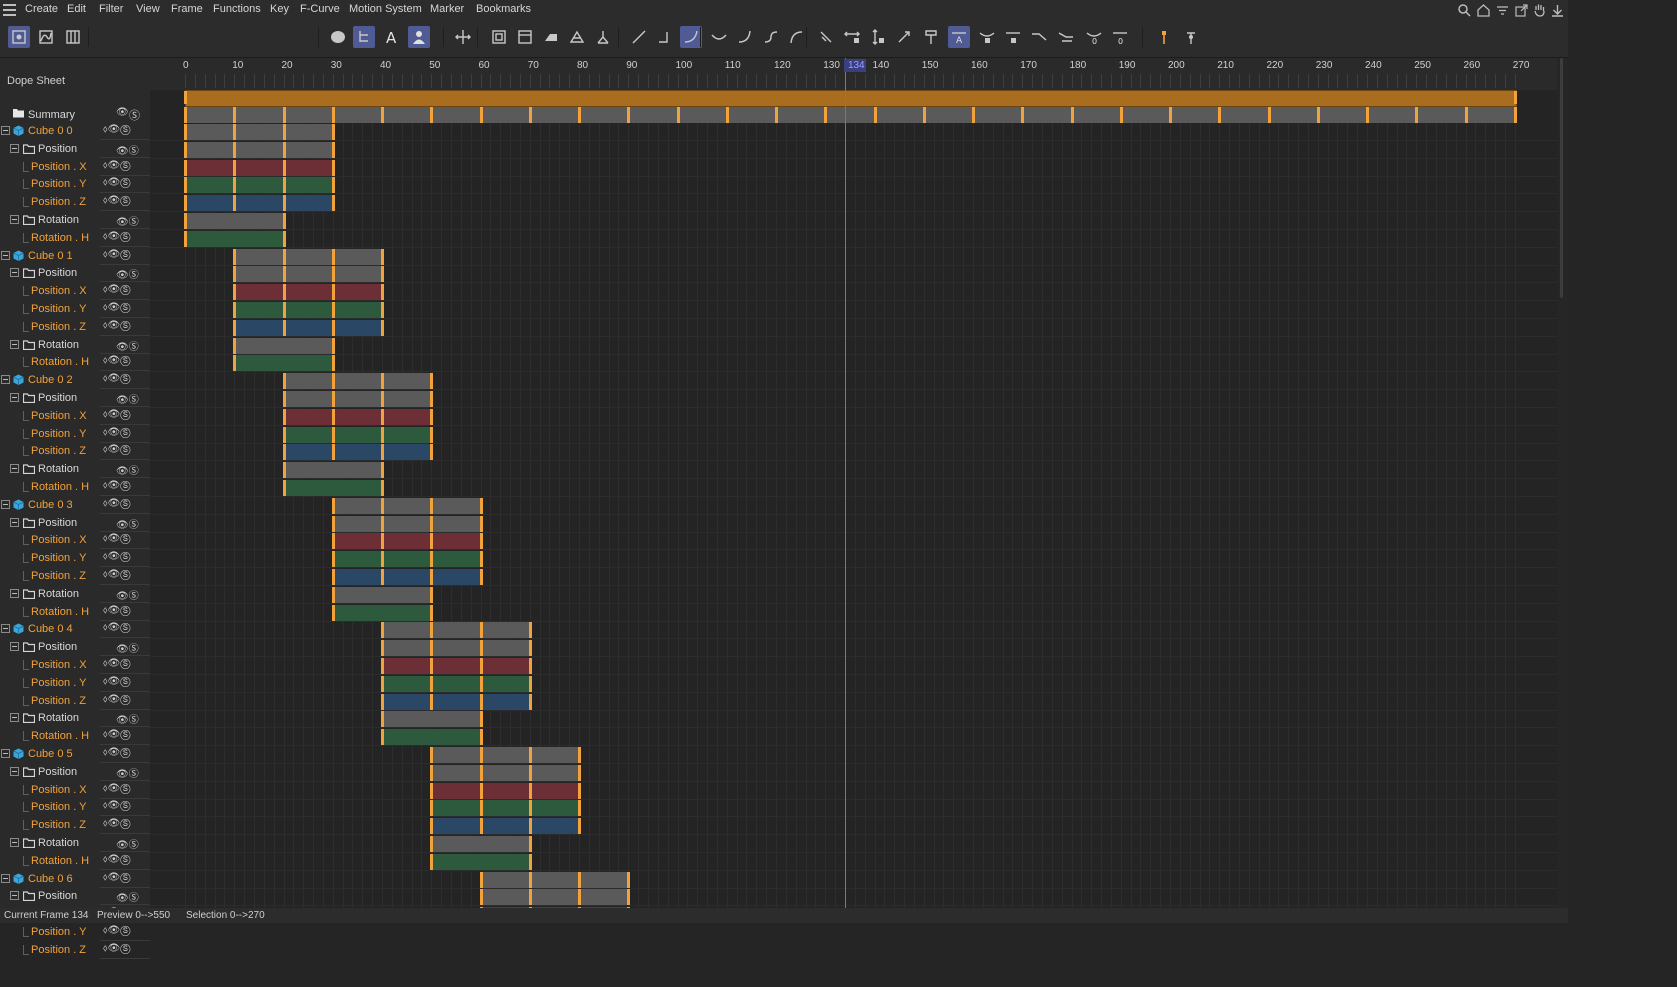 The image size is (1677, 987). Describe the element at coordinates (639, 37) in the screenshot. I see `linear-interp-icon` at that location.